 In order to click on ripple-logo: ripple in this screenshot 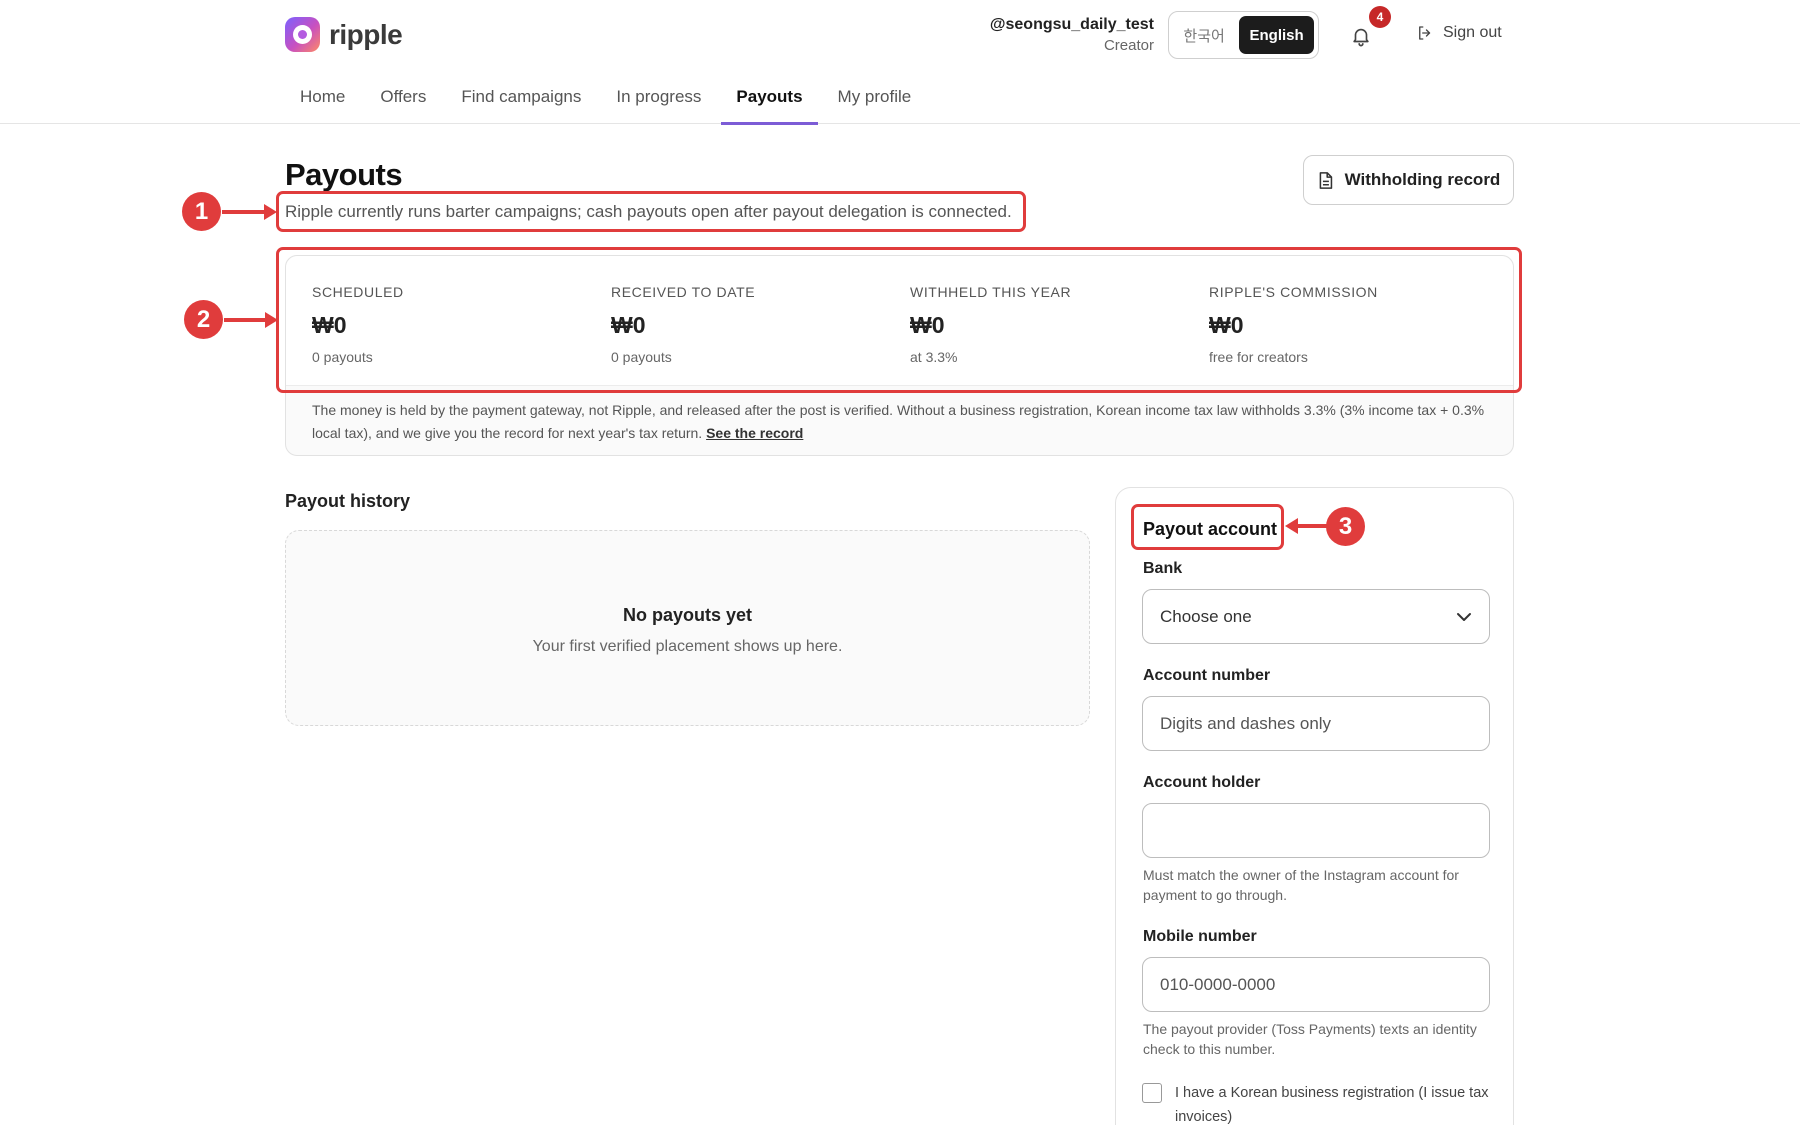, I will do `click(344, 34)`.